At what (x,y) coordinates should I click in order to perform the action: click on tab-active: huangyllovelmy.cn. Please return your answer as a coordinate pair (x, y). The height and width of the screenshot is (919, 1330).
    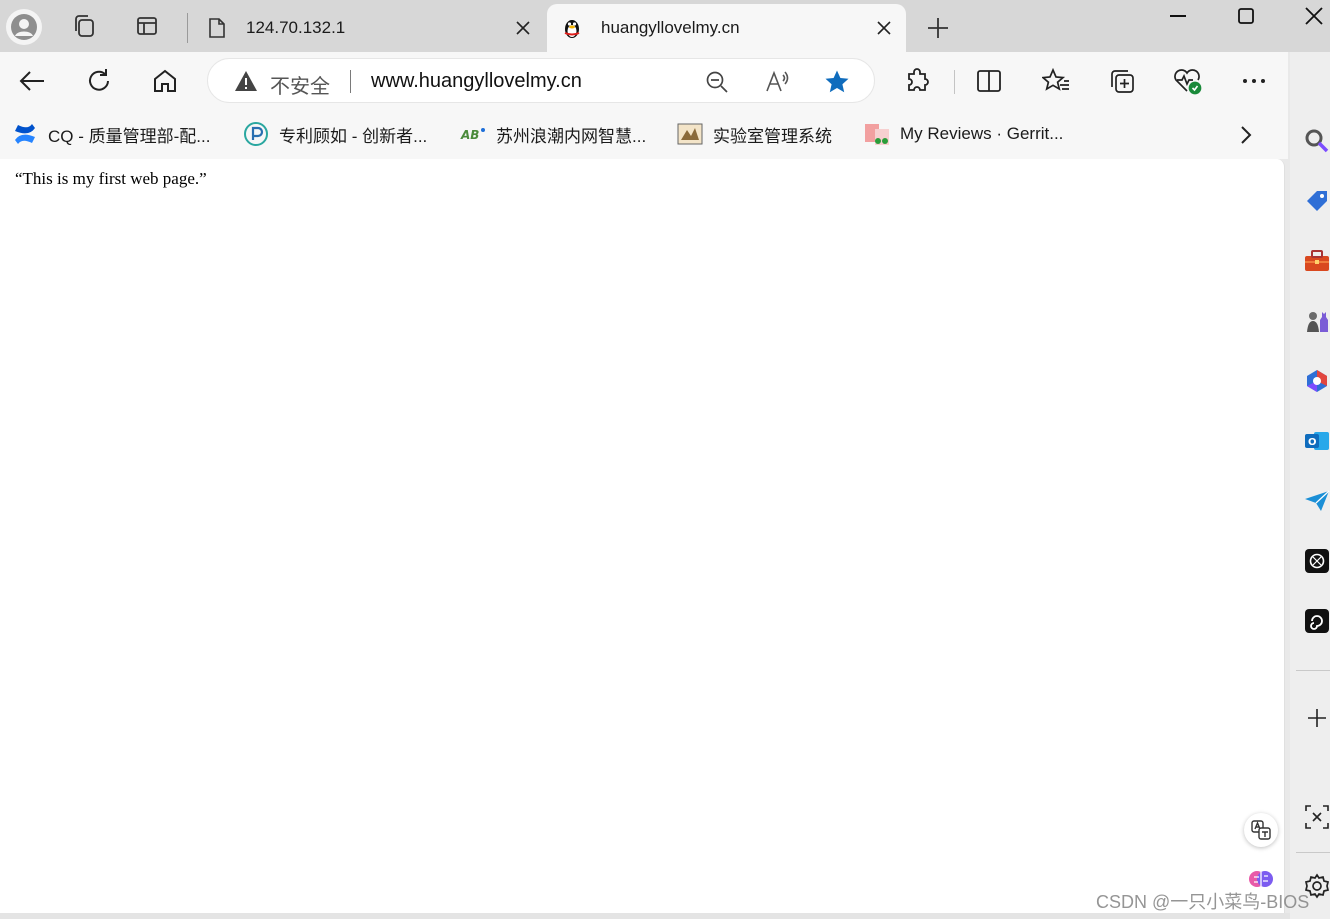
    Looking at the image, I should click on (726, 28).